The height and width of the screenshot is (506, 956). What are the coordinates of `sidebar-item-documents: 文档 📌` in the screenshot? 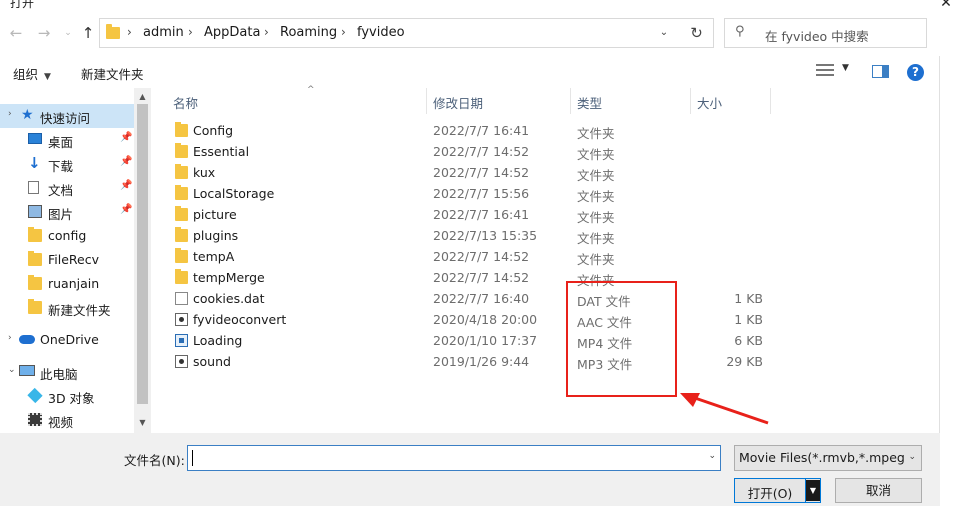 It's located at (67, 188).